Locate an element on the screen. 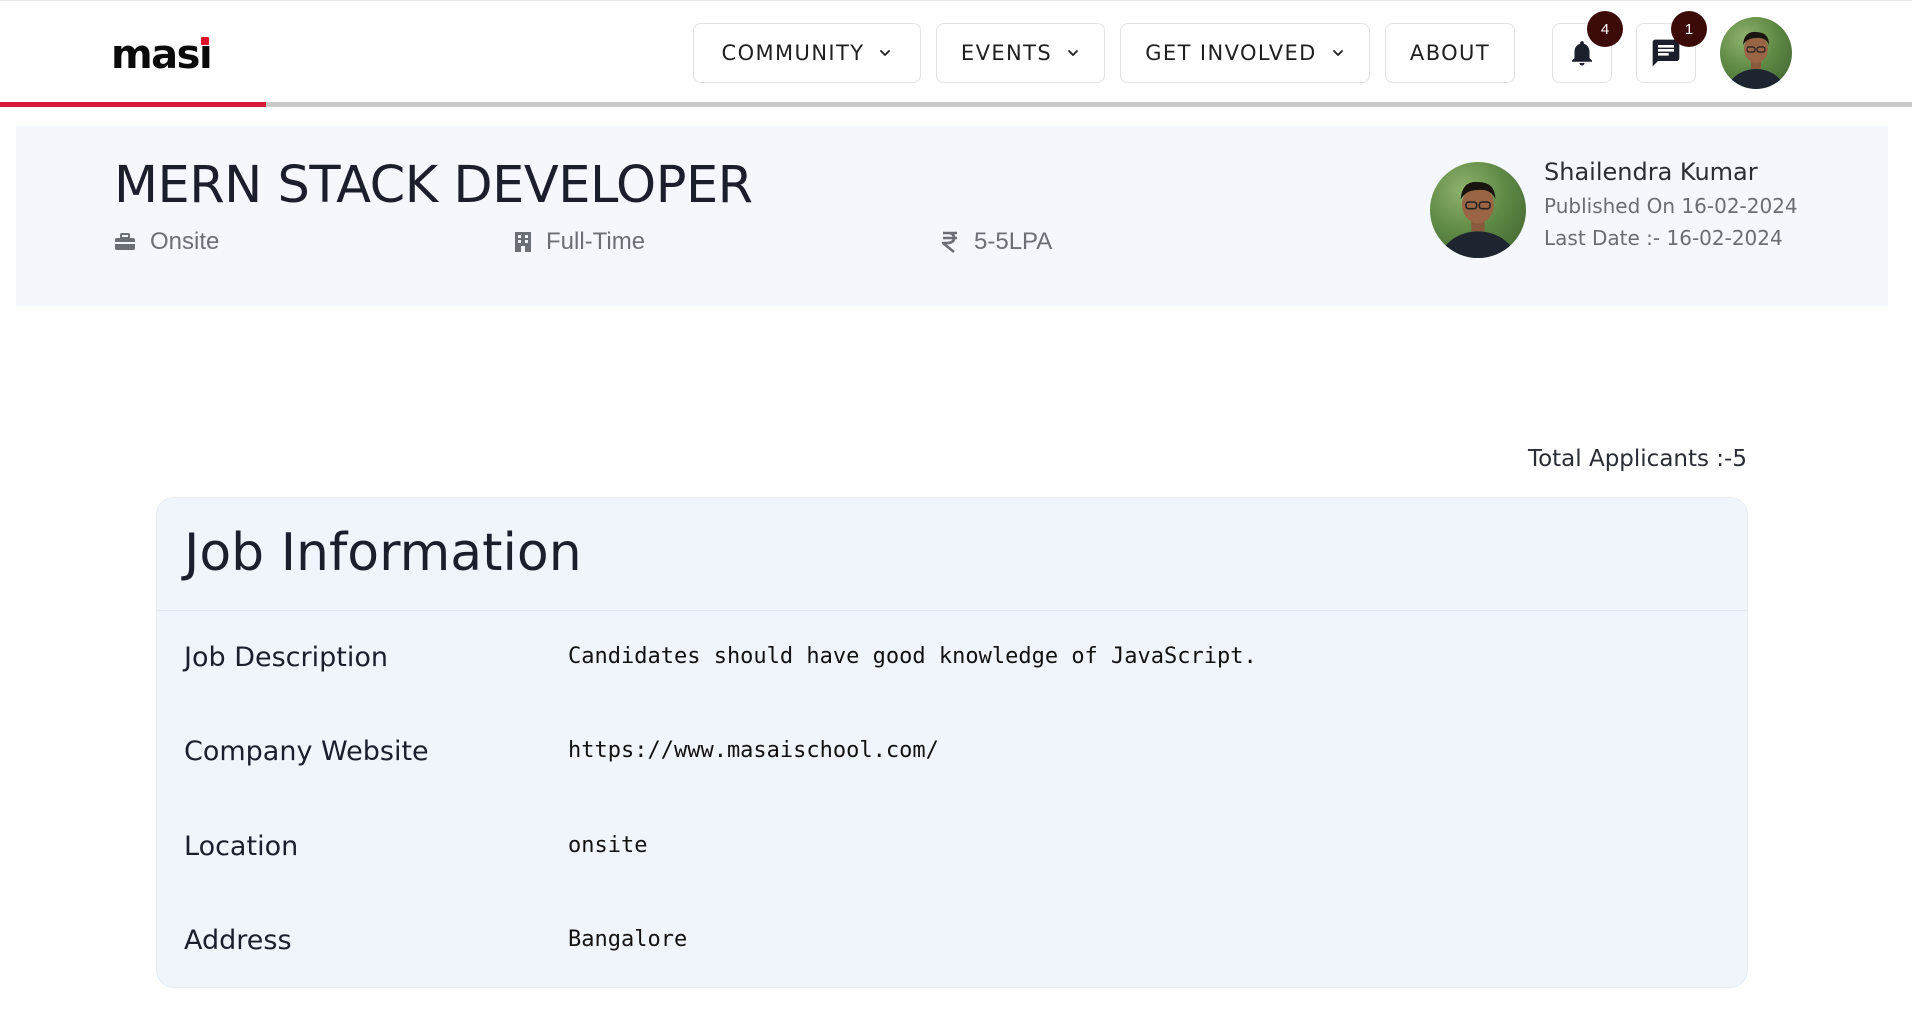  nav-community-button: COMMUNITY is located at coordinates (807, 53).